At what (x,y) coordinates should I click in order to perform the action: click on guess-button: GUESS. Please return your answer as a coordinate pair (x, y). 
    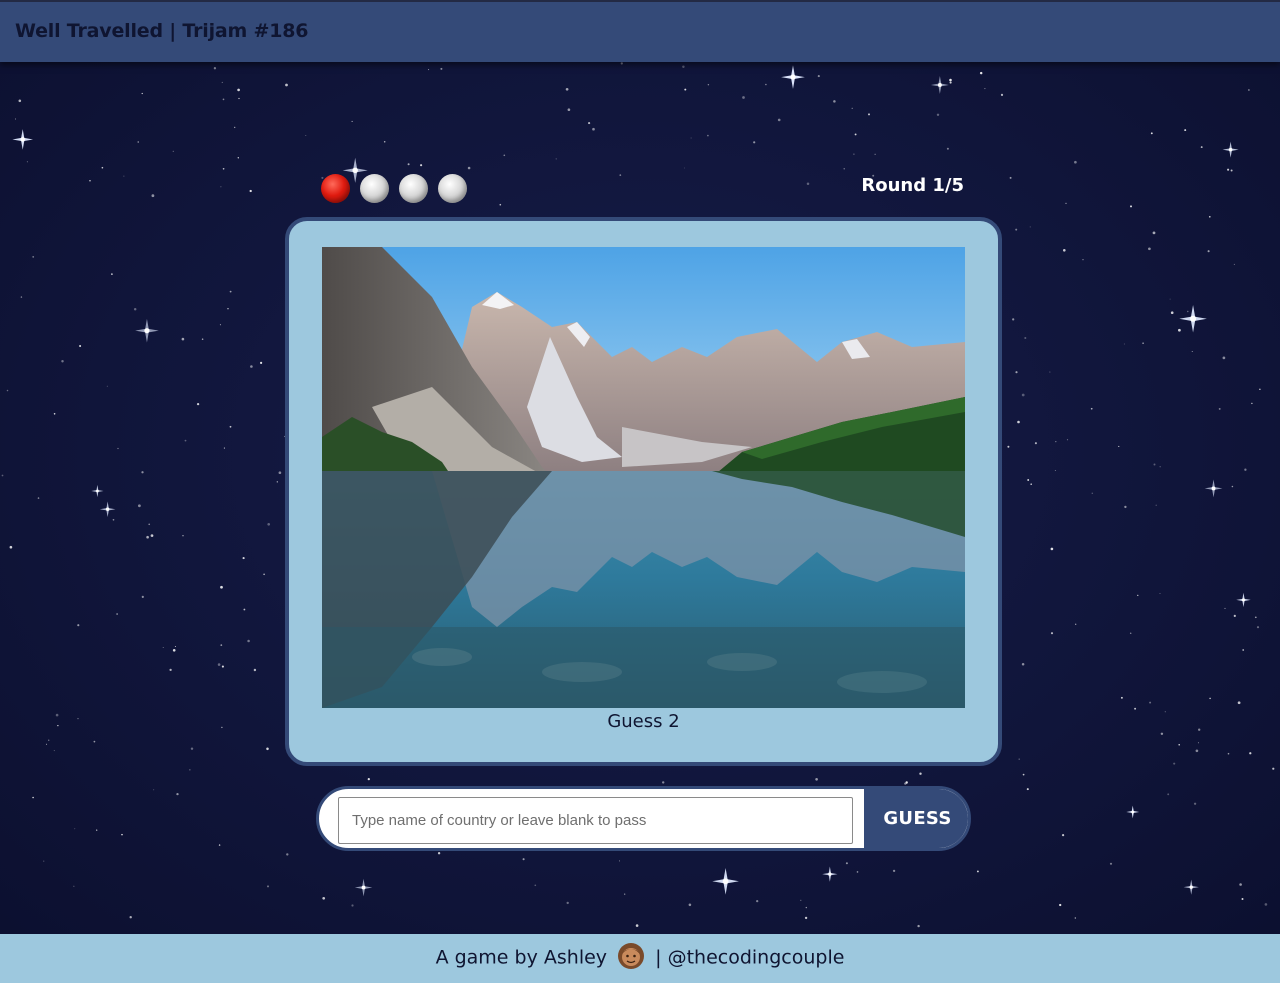
    Looking at the image, I should click on (916, 818).